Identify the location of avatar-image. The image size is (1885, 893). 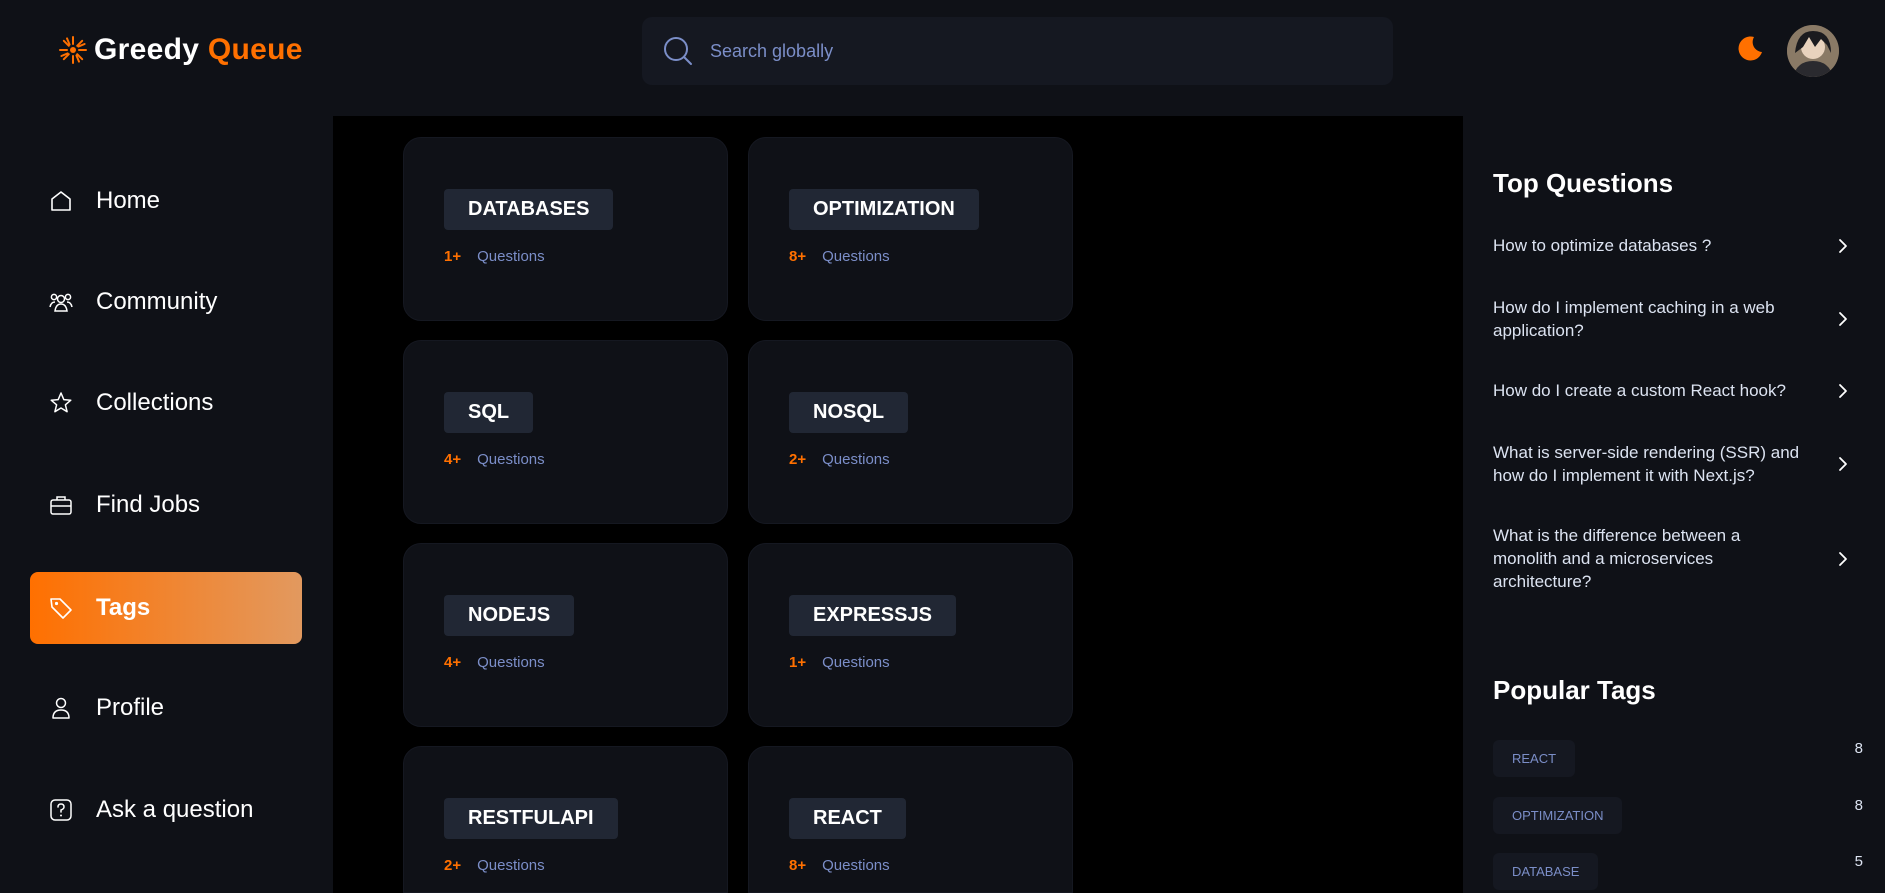
(1813, 51).